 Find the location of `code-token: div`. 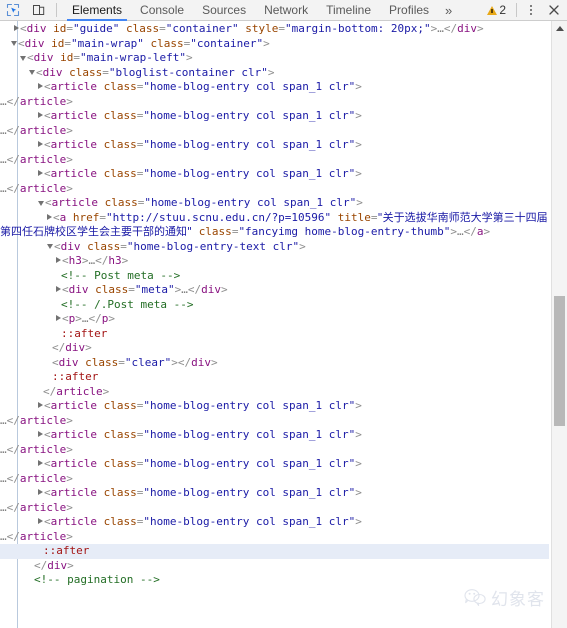

code-token: div is located at coordinates (467, 28).